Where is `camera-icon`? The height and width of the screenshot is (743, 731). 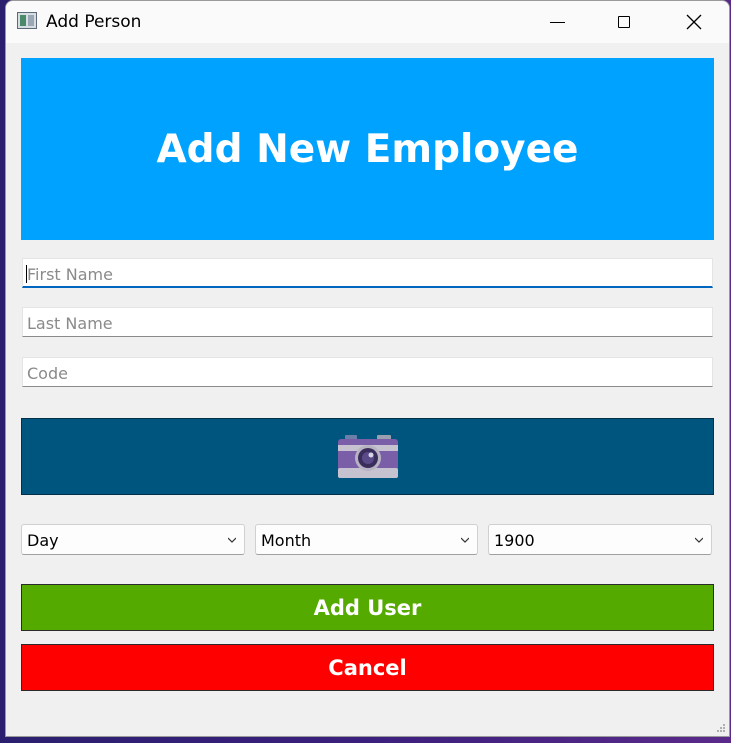 camera-icon is located at coordinates (367, 456).